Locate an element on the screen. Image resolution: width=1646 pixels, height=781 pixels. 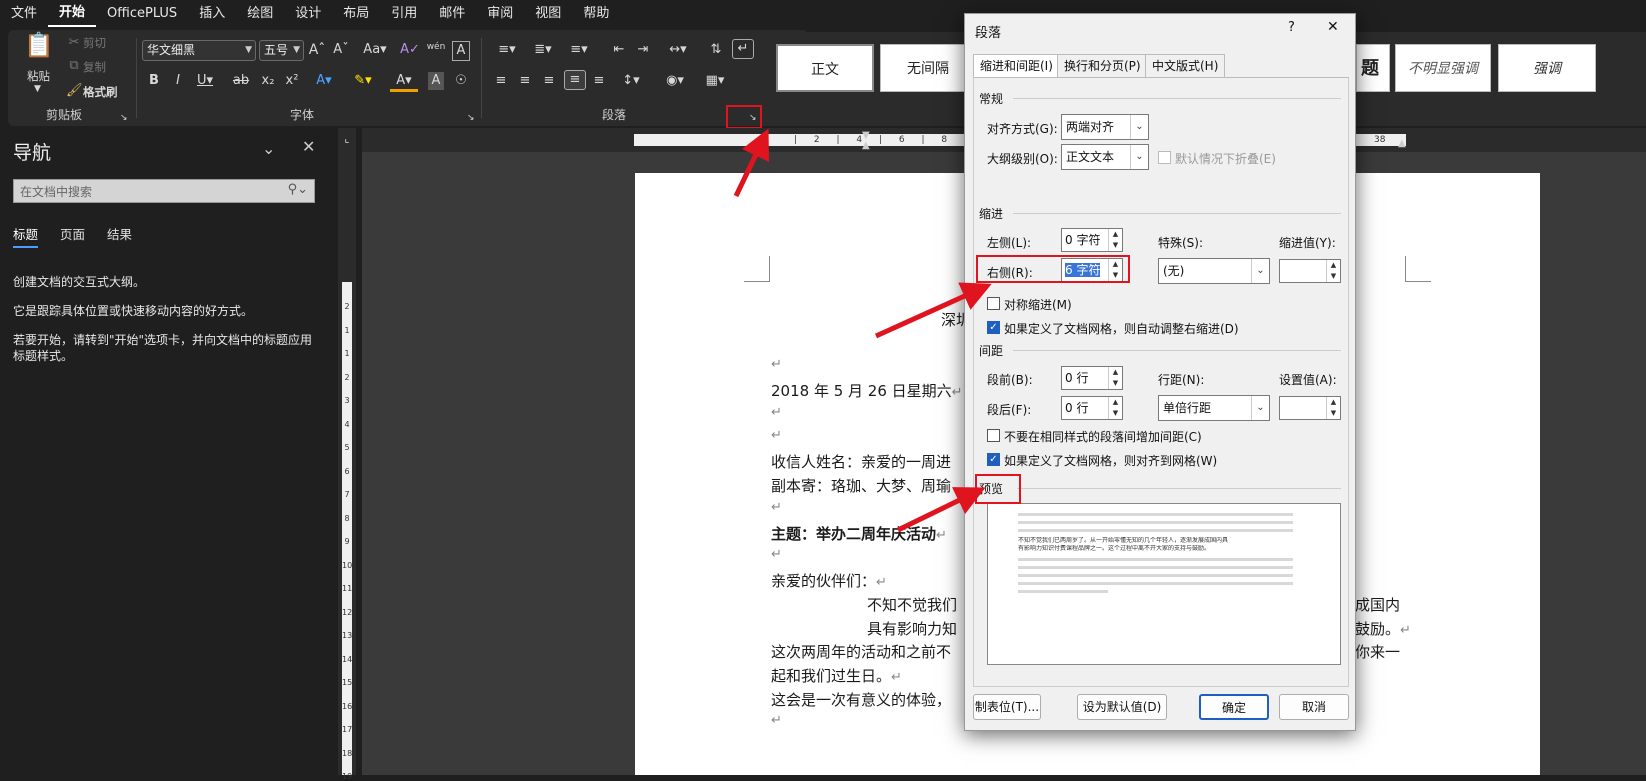
annotation-arrows is located at coordinates (862, 330).